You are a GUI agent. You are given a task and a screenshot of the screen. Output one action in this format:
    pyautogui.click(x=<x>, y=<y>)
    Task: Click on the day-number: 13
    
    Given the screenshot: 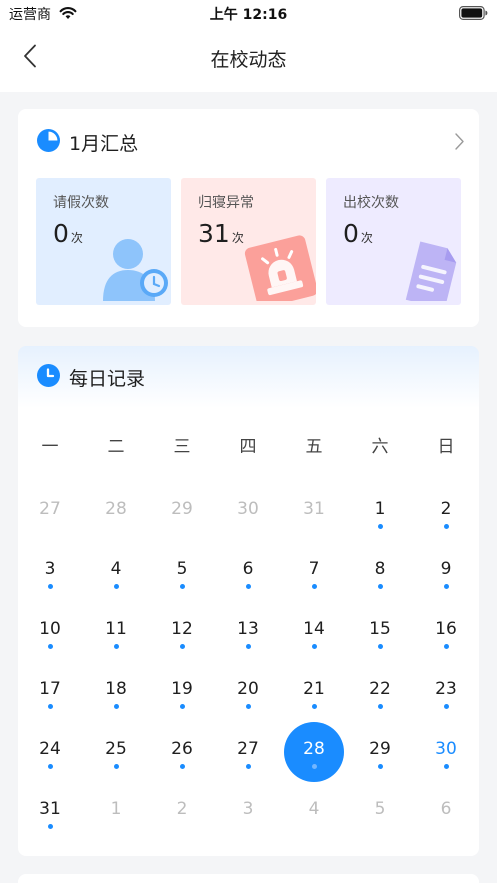 What is the action you would take?
    pyautogui.click(x=248, y=629)
    